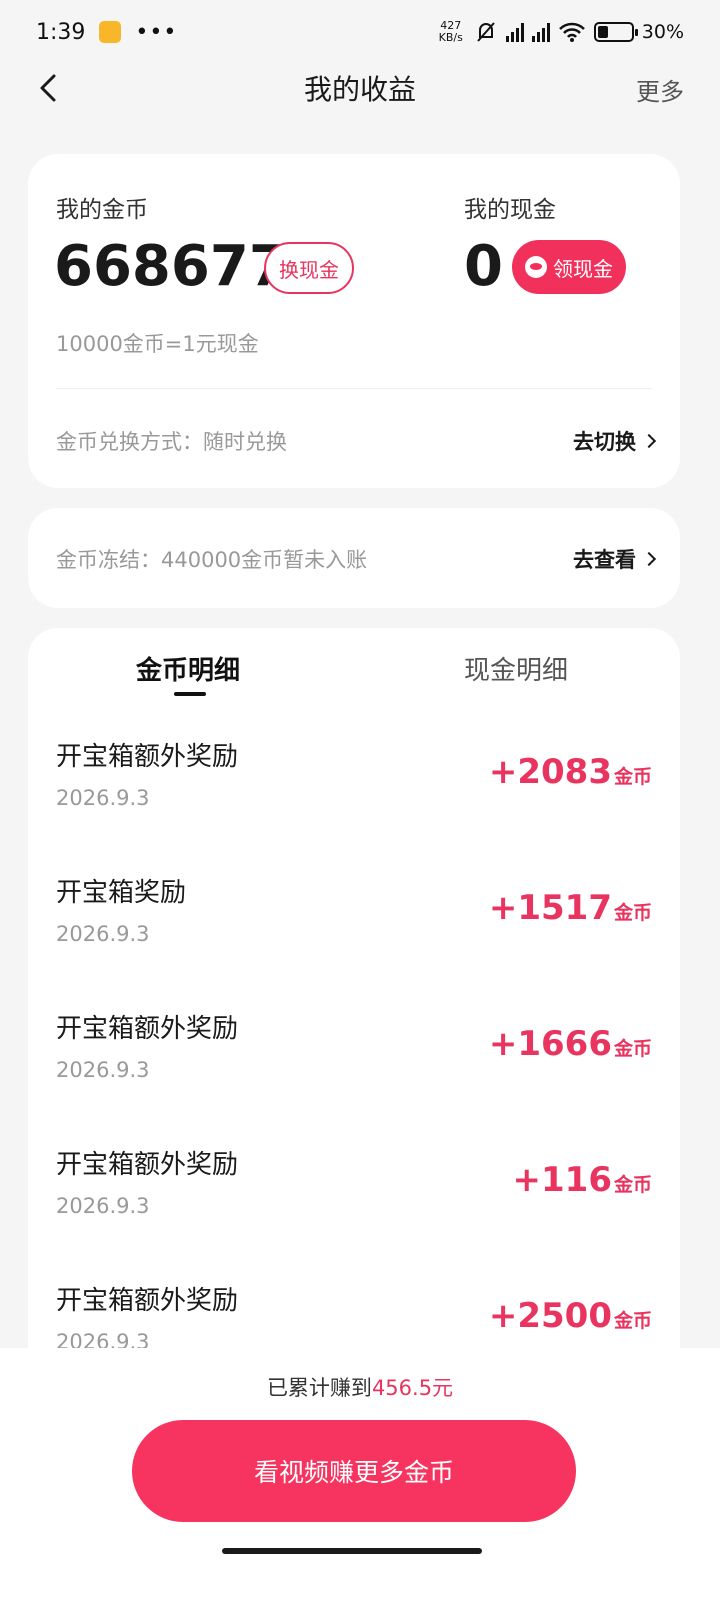  What do you see at coordinates (121, 893) in the screenshot?
I see `record-title: 开宝箱奖励` at bounding box center [121, 893].